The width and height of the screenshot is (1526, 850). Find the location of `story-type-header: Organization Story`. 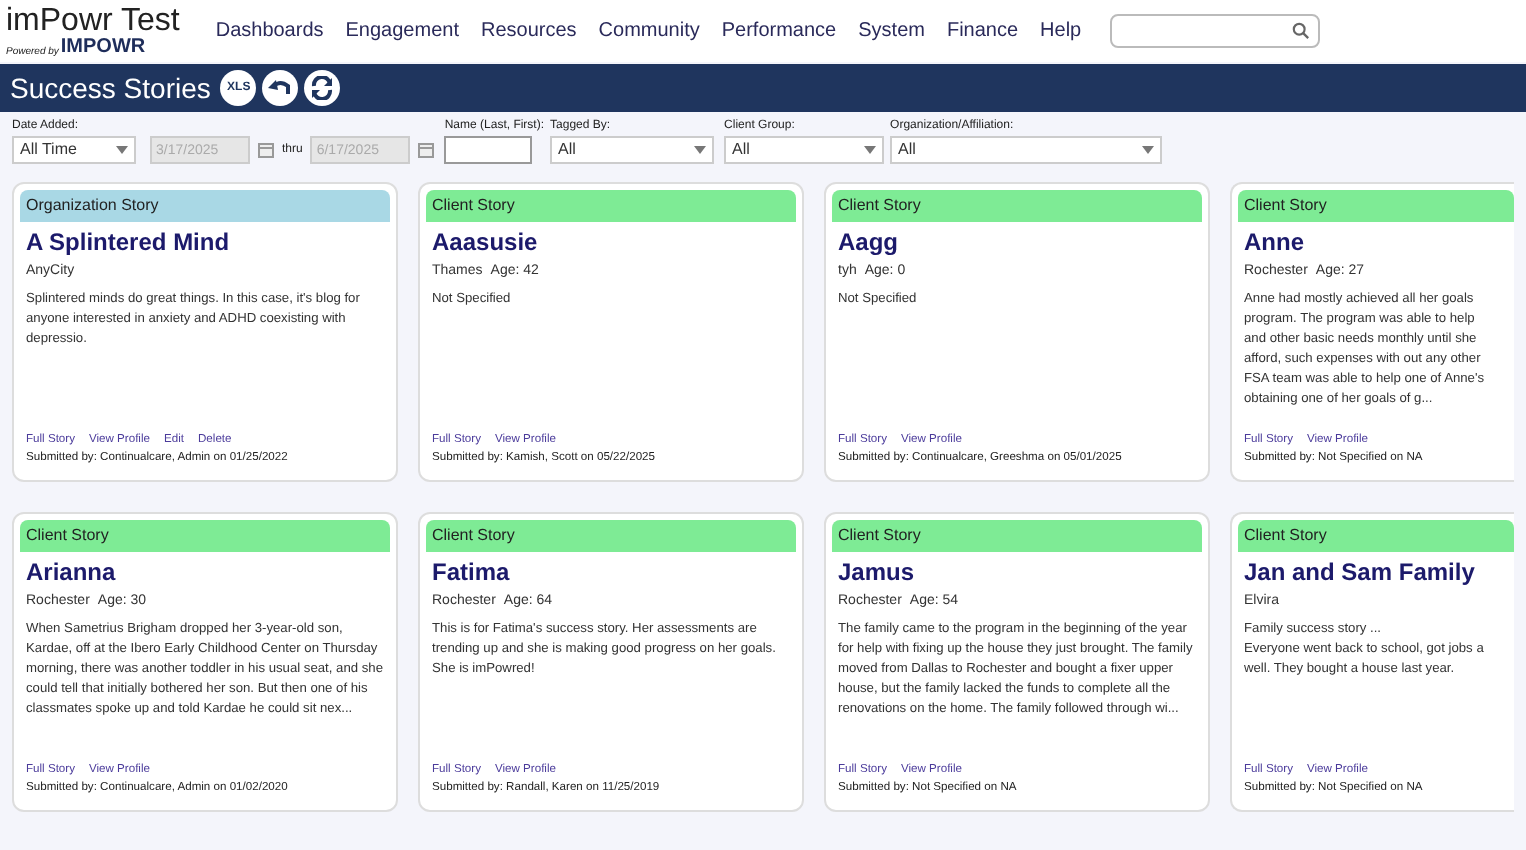

story-type-header: Organization Story is located at coordinates (205, 206).